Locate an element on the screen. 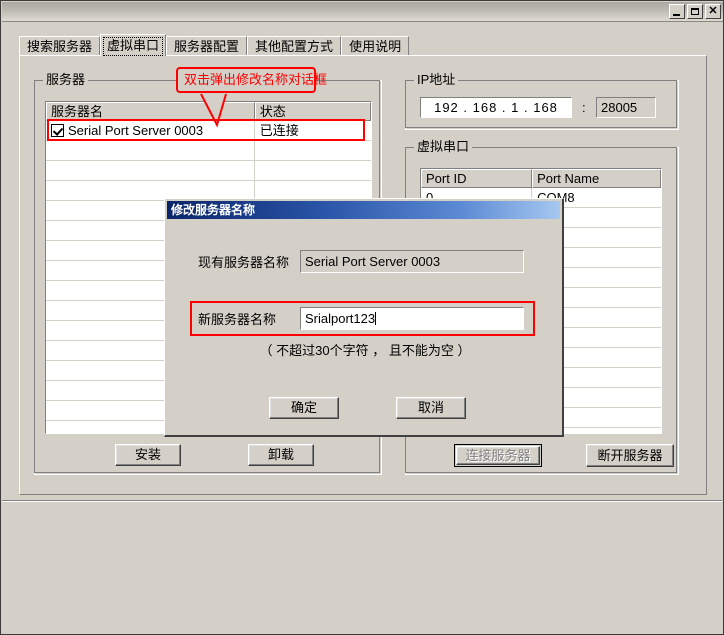 Image resolution: width=724 pixels, height=635 pixels. vport-list-header: Port ID Port Name is located at coordinates (541, 178).